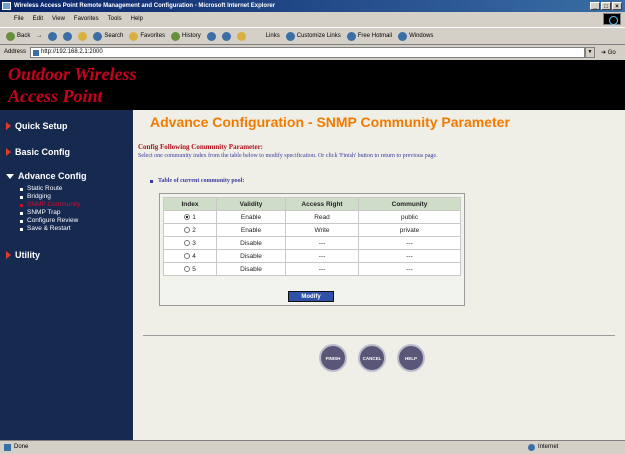  What do you see at coordinates (6, 6) in the screenshot?
I see `ie-page-icon` at bounding box center [6, 6].